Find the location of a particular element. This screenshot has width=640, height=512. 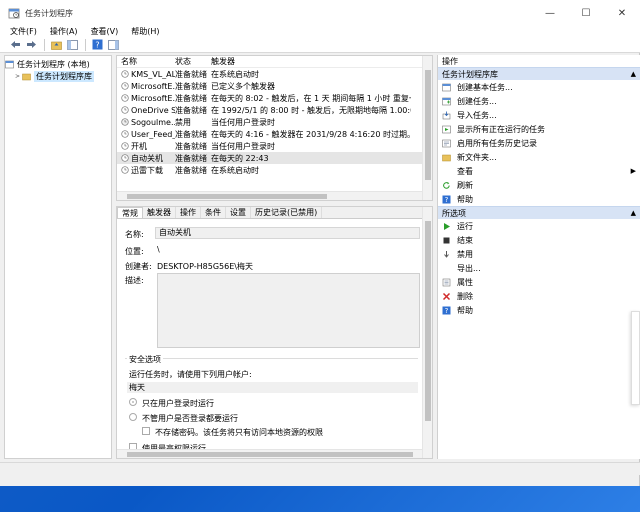

actions-section-selected: 所选项 ▲ is located at coordinates (539, 212).